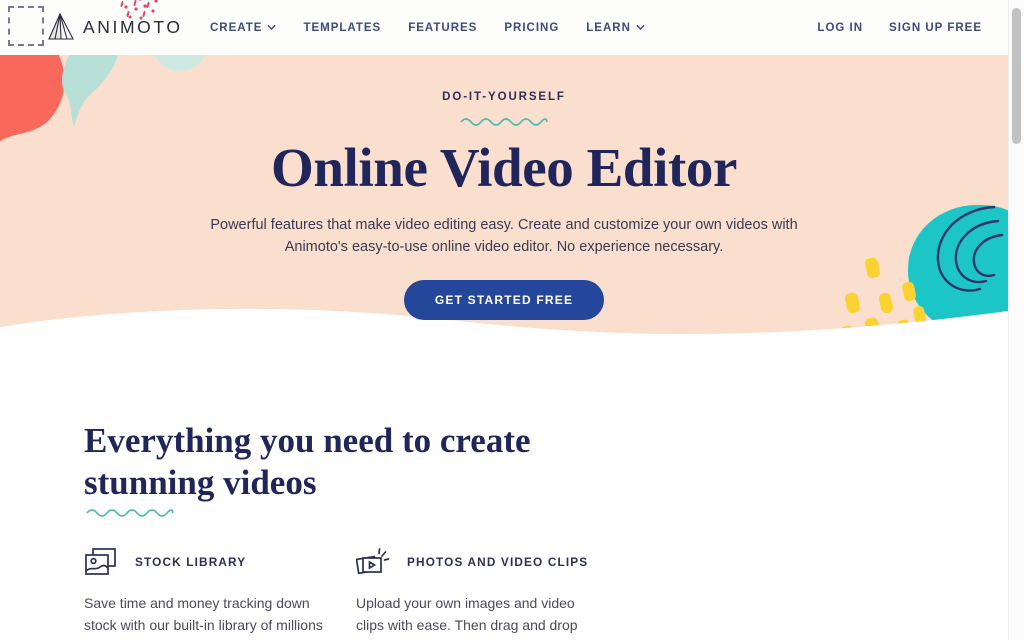 The height and width of the screenshot is (640, 1024). I want to click on nav-item-features-label: FEATURES, so click(443, 27).